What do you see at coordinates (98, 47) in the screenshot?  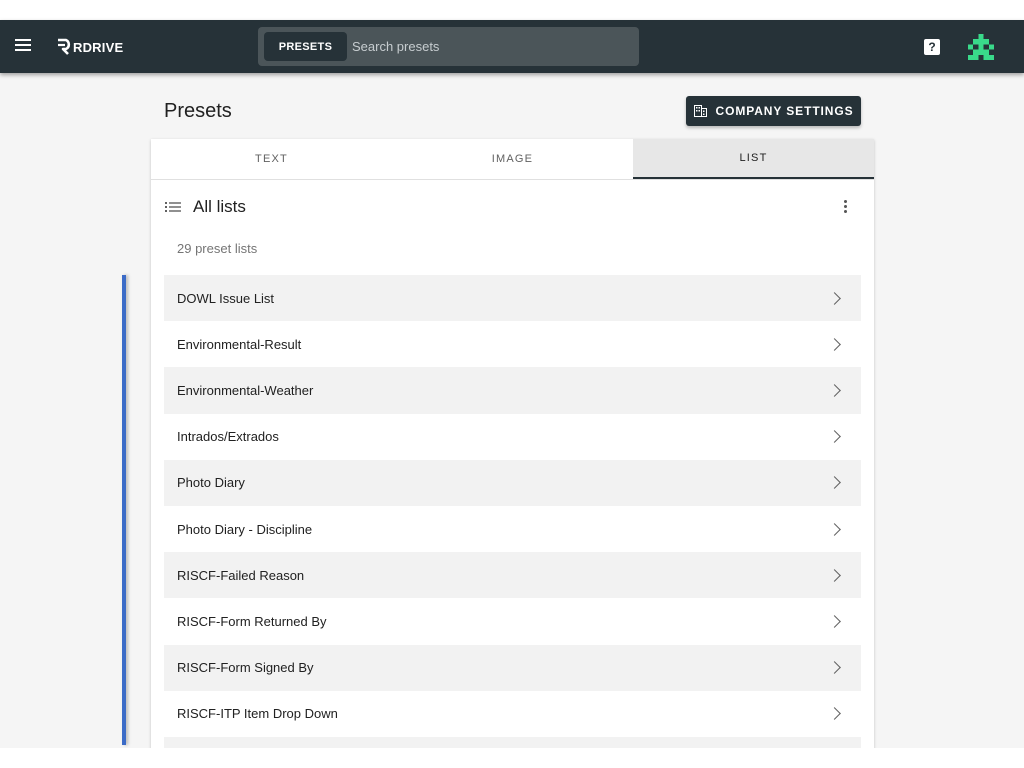 I see `brand-name: RDRIVE` at bounding box center [98, 47].